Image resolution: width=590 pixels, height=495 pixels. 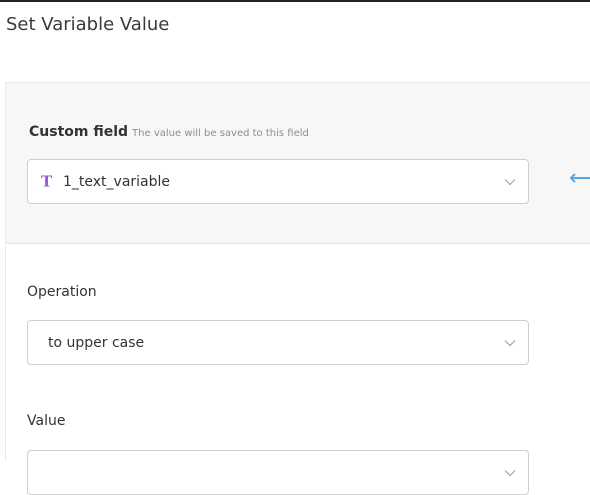 What do you see at coordinates (278, 342) in the screenshot?
I see `operation-select: to upper case` at bounding box center [278, 342].